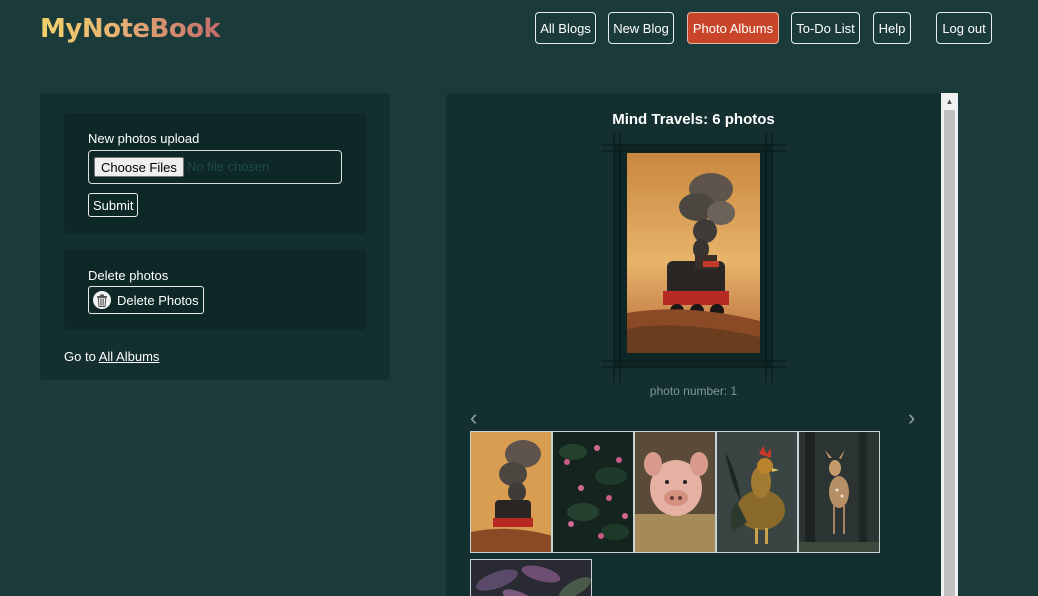 This screenshot has width=1038, height=596. What do you see at coordinates (129, 356) in the screenshot?
I see `all-albums-link: All Albums` at bounding box center [129, 356].